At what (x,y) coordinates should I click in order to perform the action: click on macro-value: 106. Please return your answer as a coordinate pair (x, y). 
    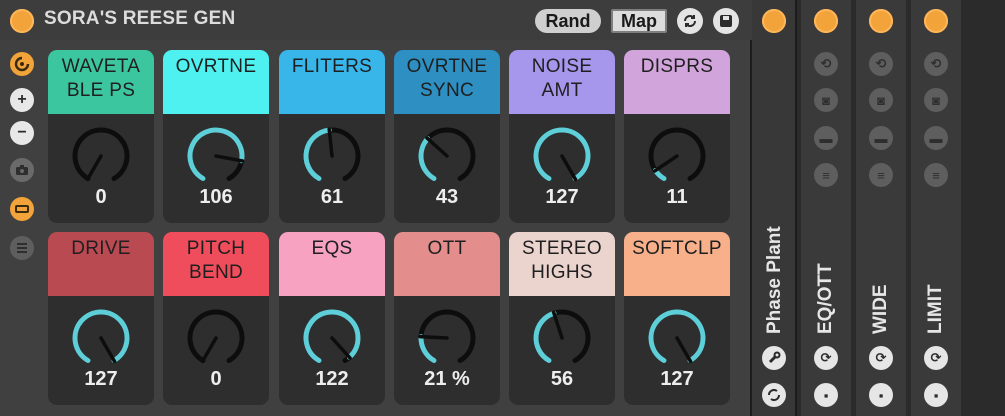
    Looking at the image, I should click on (216, 197).